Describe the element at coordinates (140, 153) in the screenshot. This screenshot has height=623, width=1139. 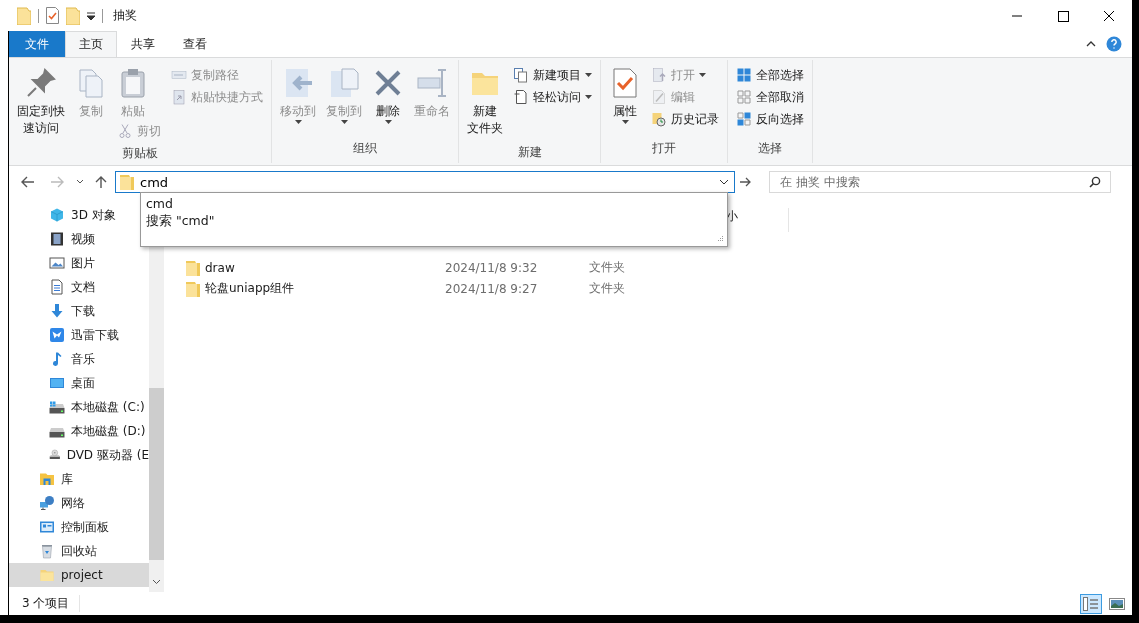
I see `group-label: 剪贴板` at that location.